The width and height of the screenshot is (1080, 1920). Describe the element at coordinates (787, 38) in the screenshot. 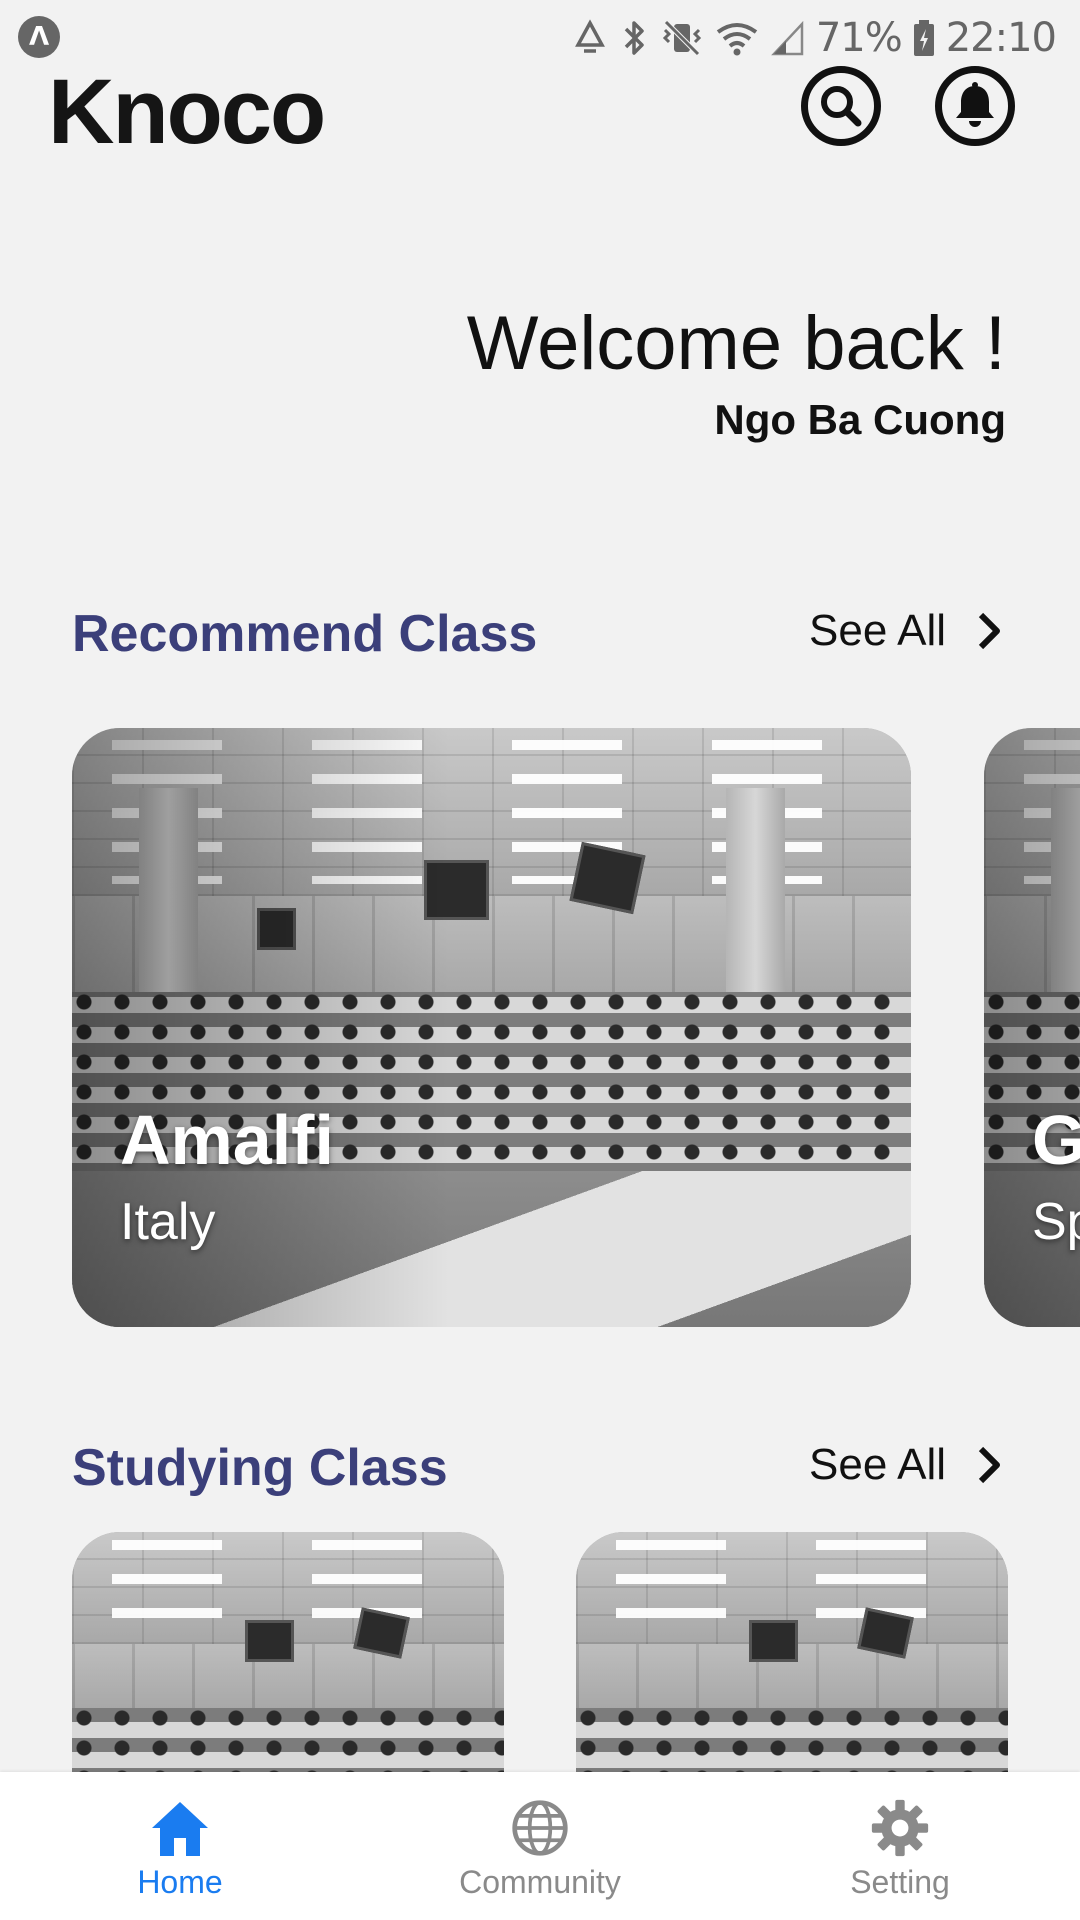

I see `signal-icon` at that location.